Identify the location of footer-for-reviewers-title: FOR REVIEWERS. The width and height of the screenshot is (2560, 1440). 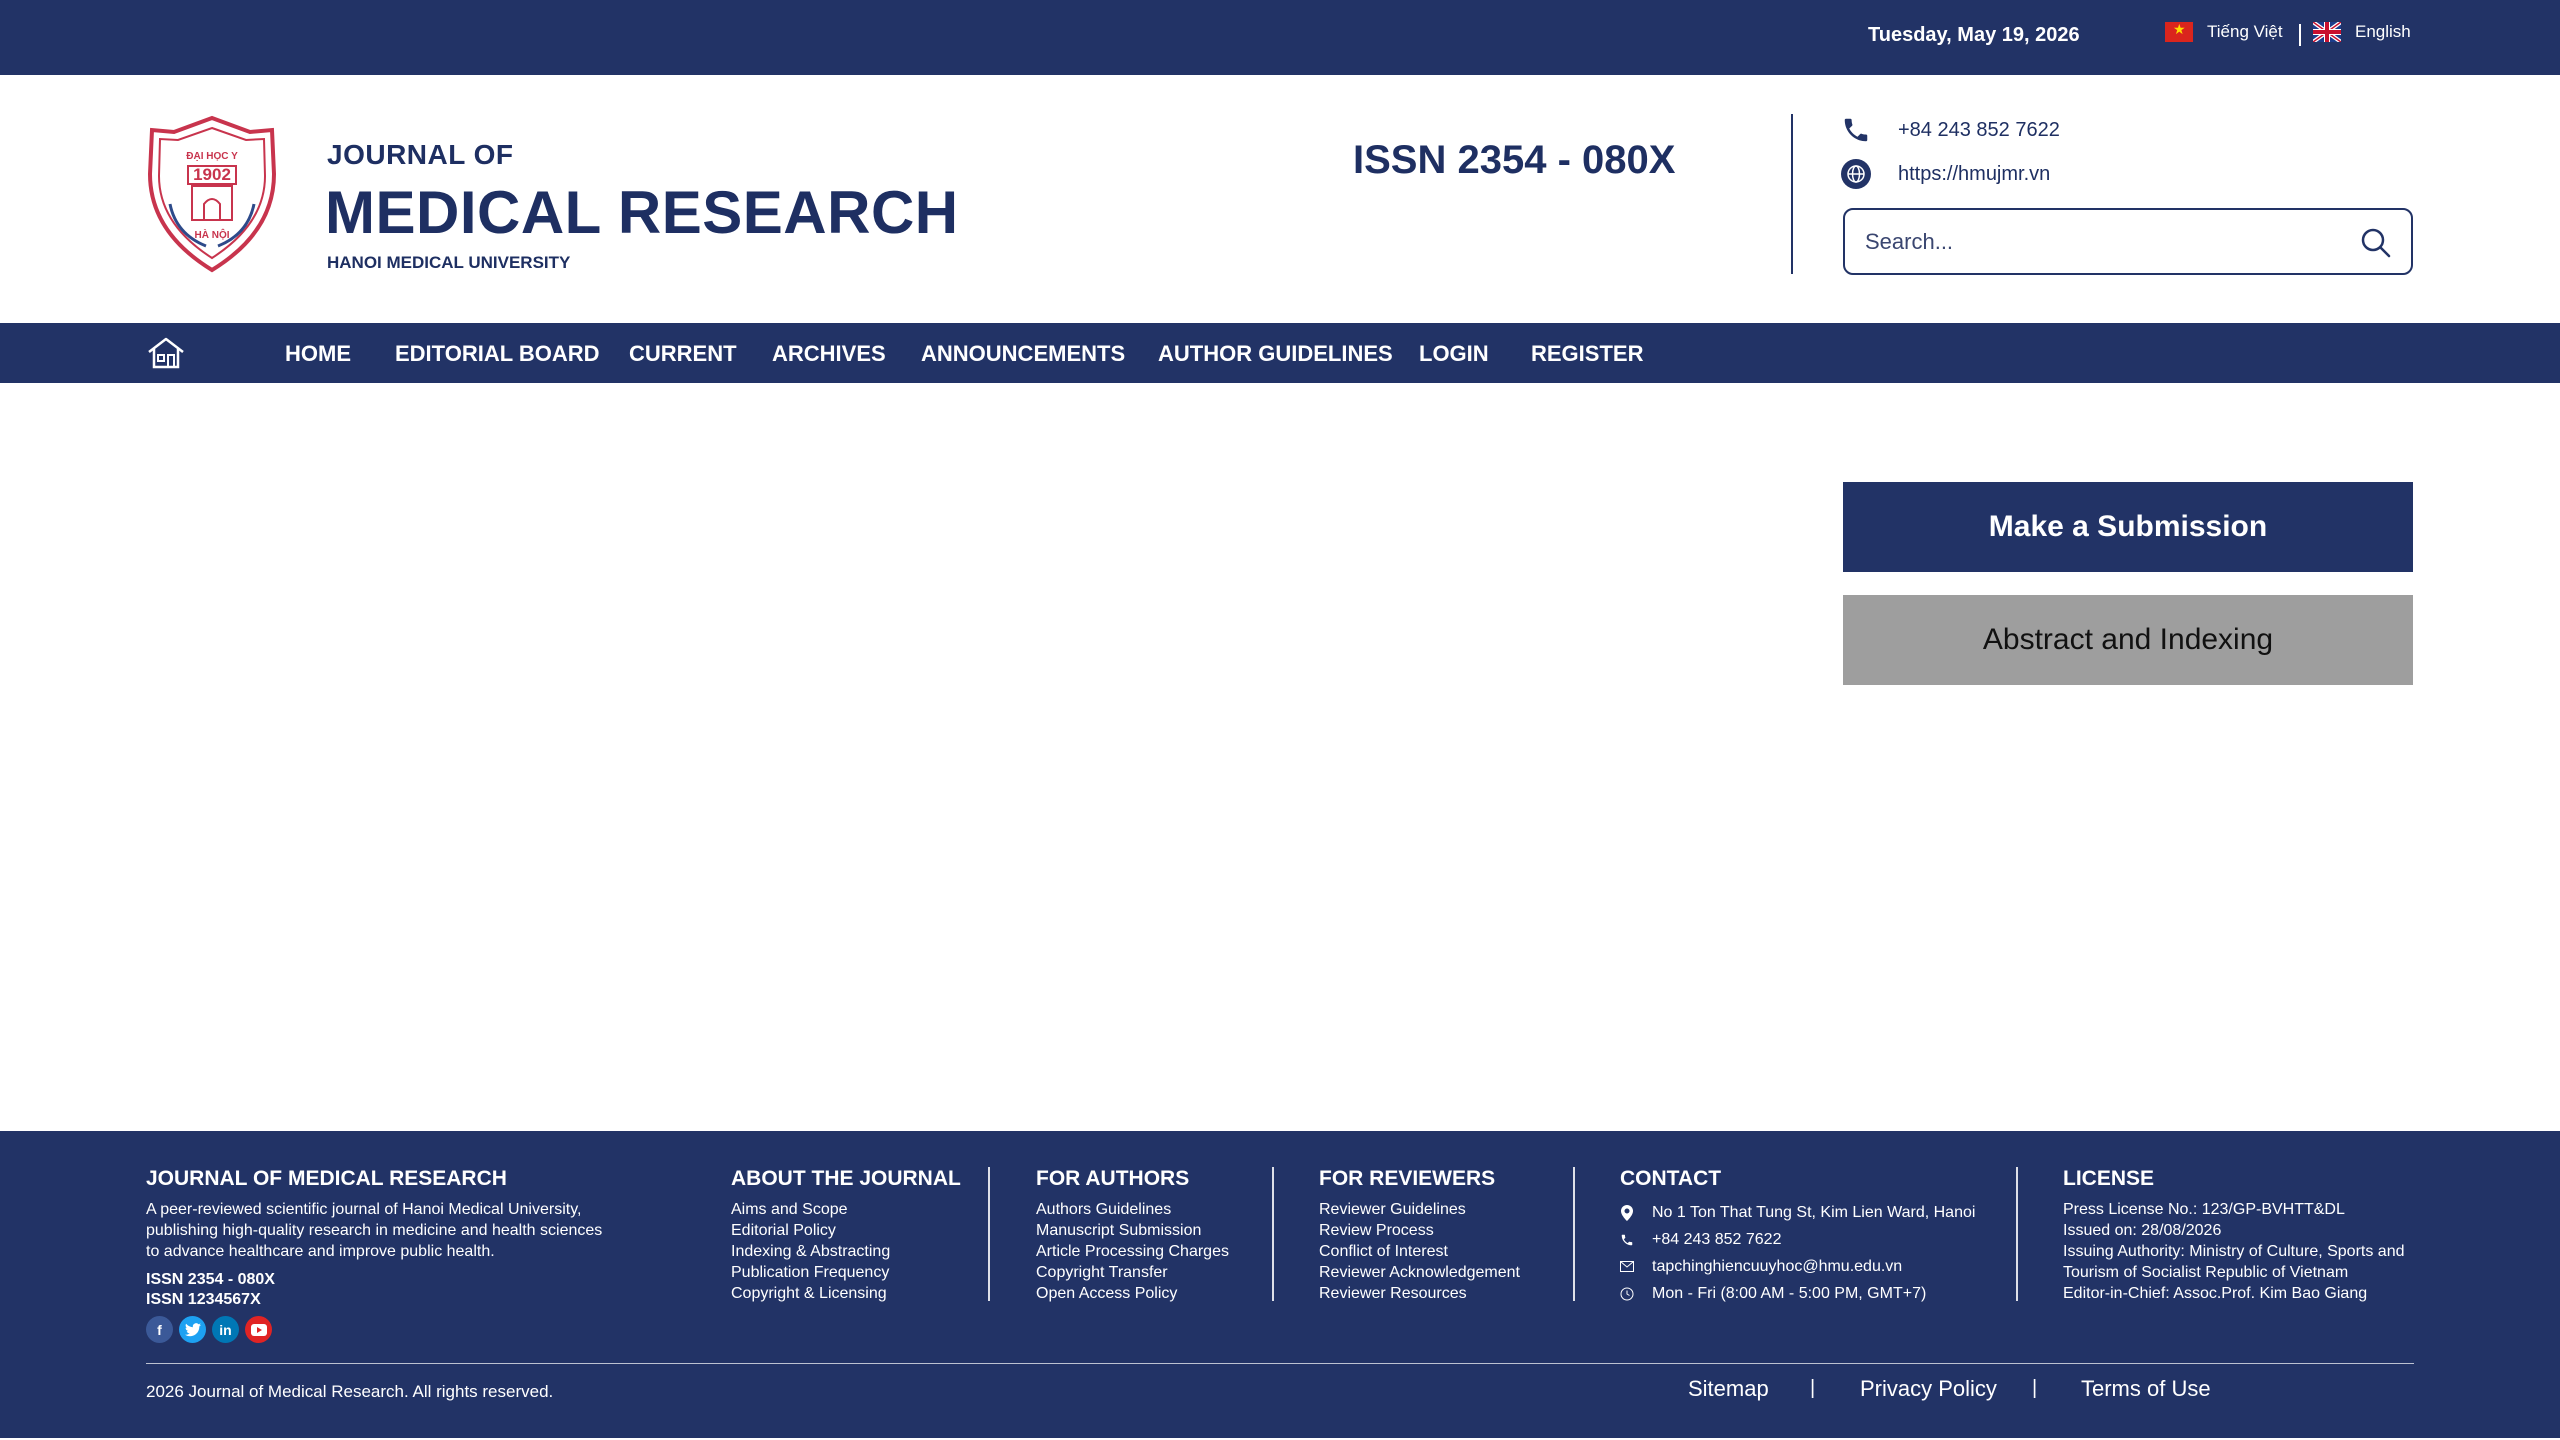
(1407, 1178).